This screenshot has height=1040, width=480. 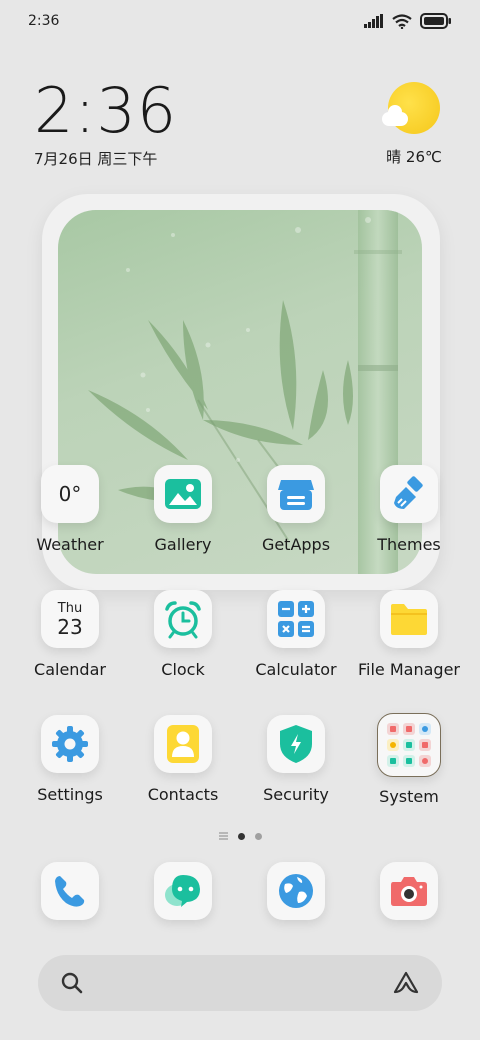 I want to click on page-dot-active, so click(x=241, y=836).